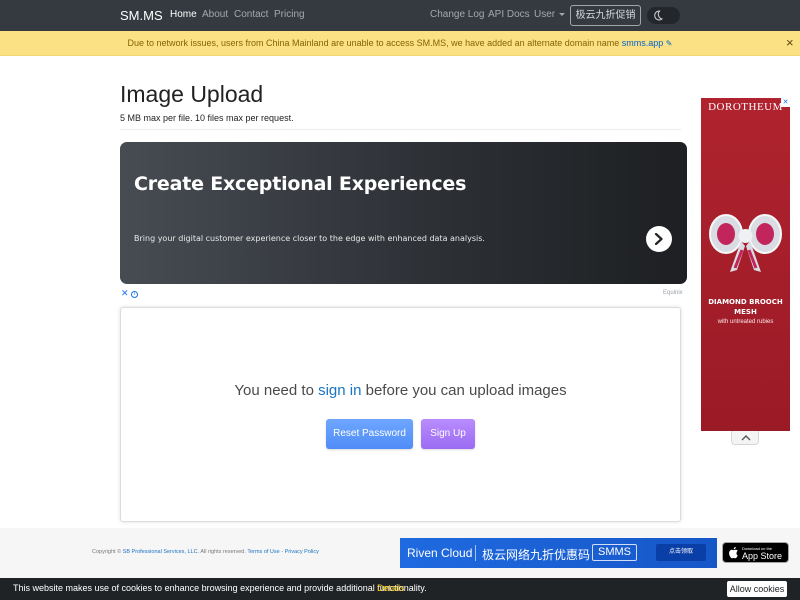  I want to click on ad-arrow-button, so click(659, 239).